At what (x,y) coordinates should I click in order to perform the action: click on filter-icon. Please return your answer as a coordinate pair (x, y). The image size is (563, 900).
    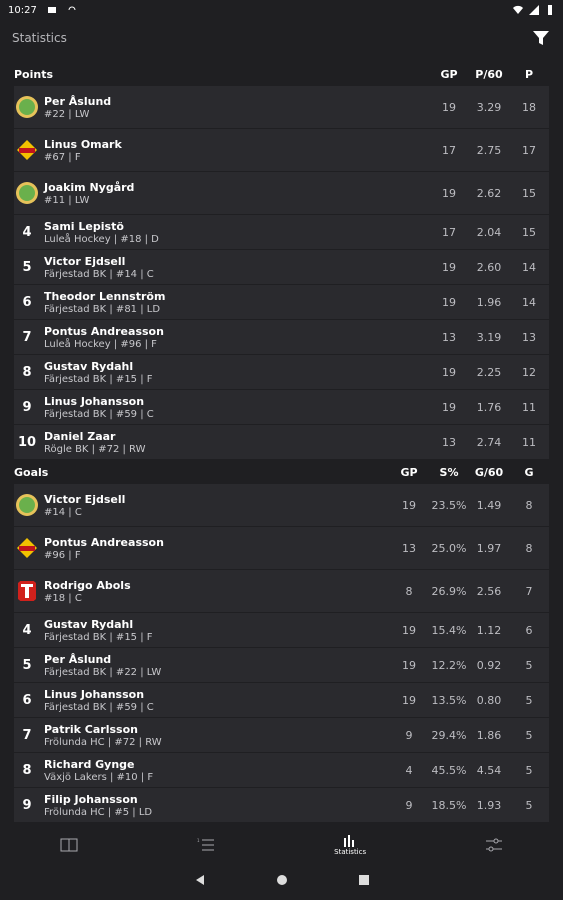
    Looking at the image, I should click on (541, 38).